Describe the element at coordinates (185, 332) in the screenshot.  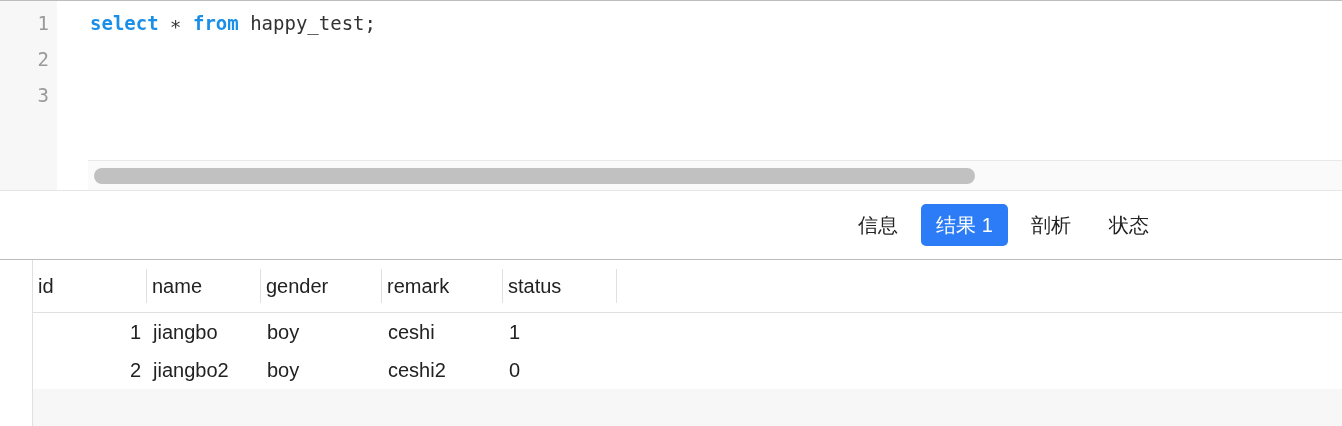
I see `table-cell-text: jiangbo` at that location.